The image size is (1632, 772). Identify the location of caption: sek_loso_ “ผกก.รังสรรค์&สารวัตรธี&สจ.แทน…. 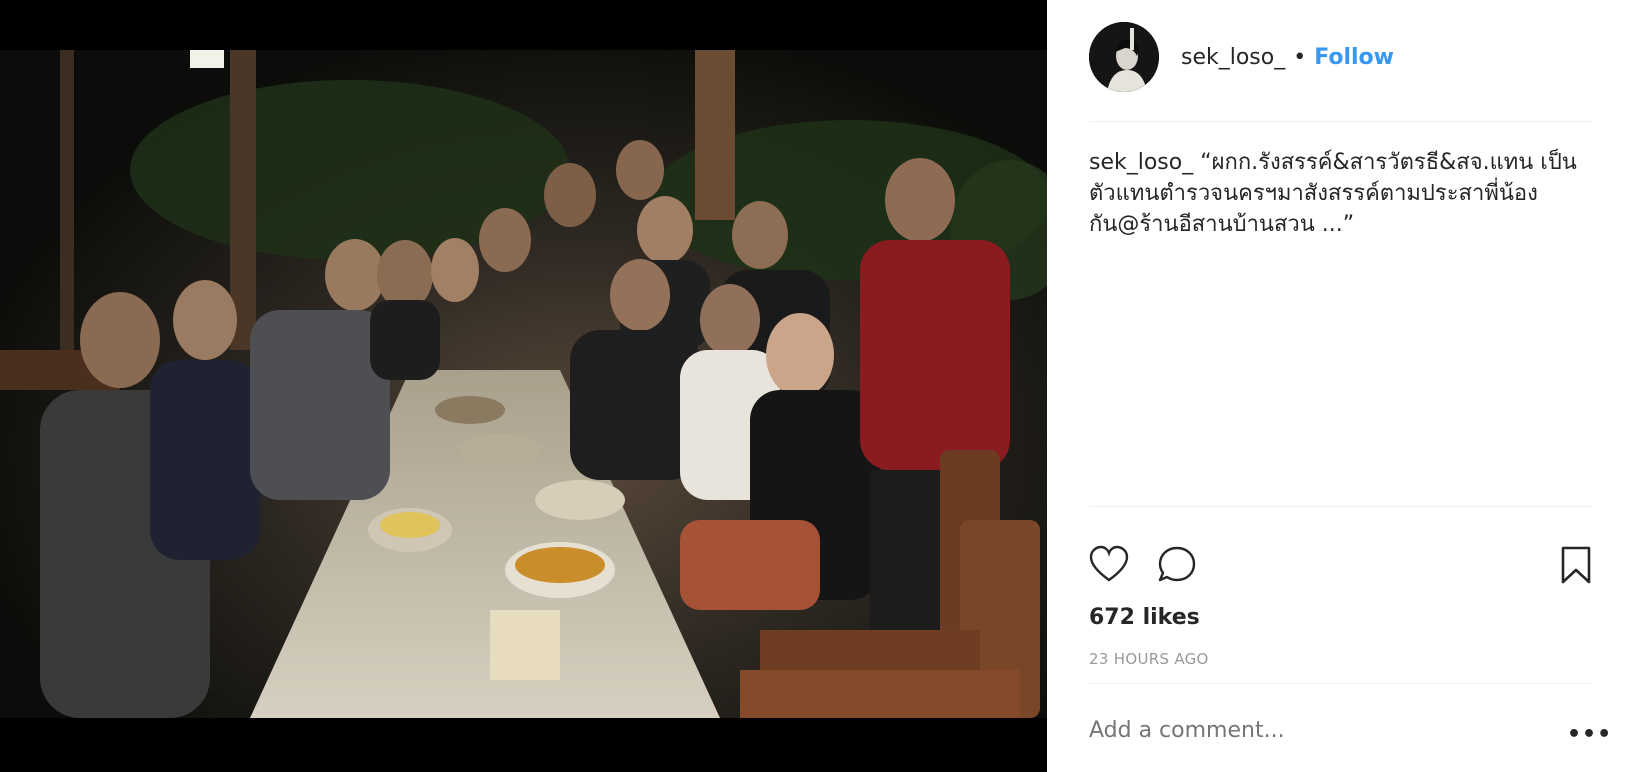
(1339, 193).